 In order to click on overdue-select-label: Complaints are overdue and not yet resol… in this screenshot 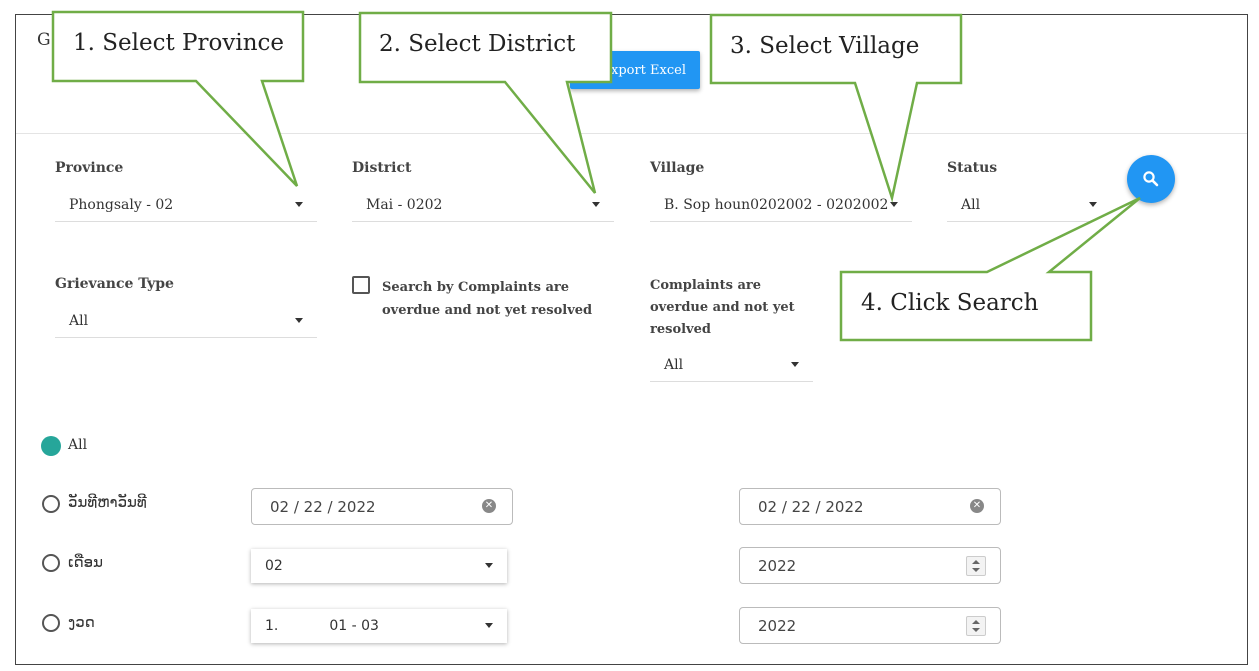, I will do `click(722, 307)`.